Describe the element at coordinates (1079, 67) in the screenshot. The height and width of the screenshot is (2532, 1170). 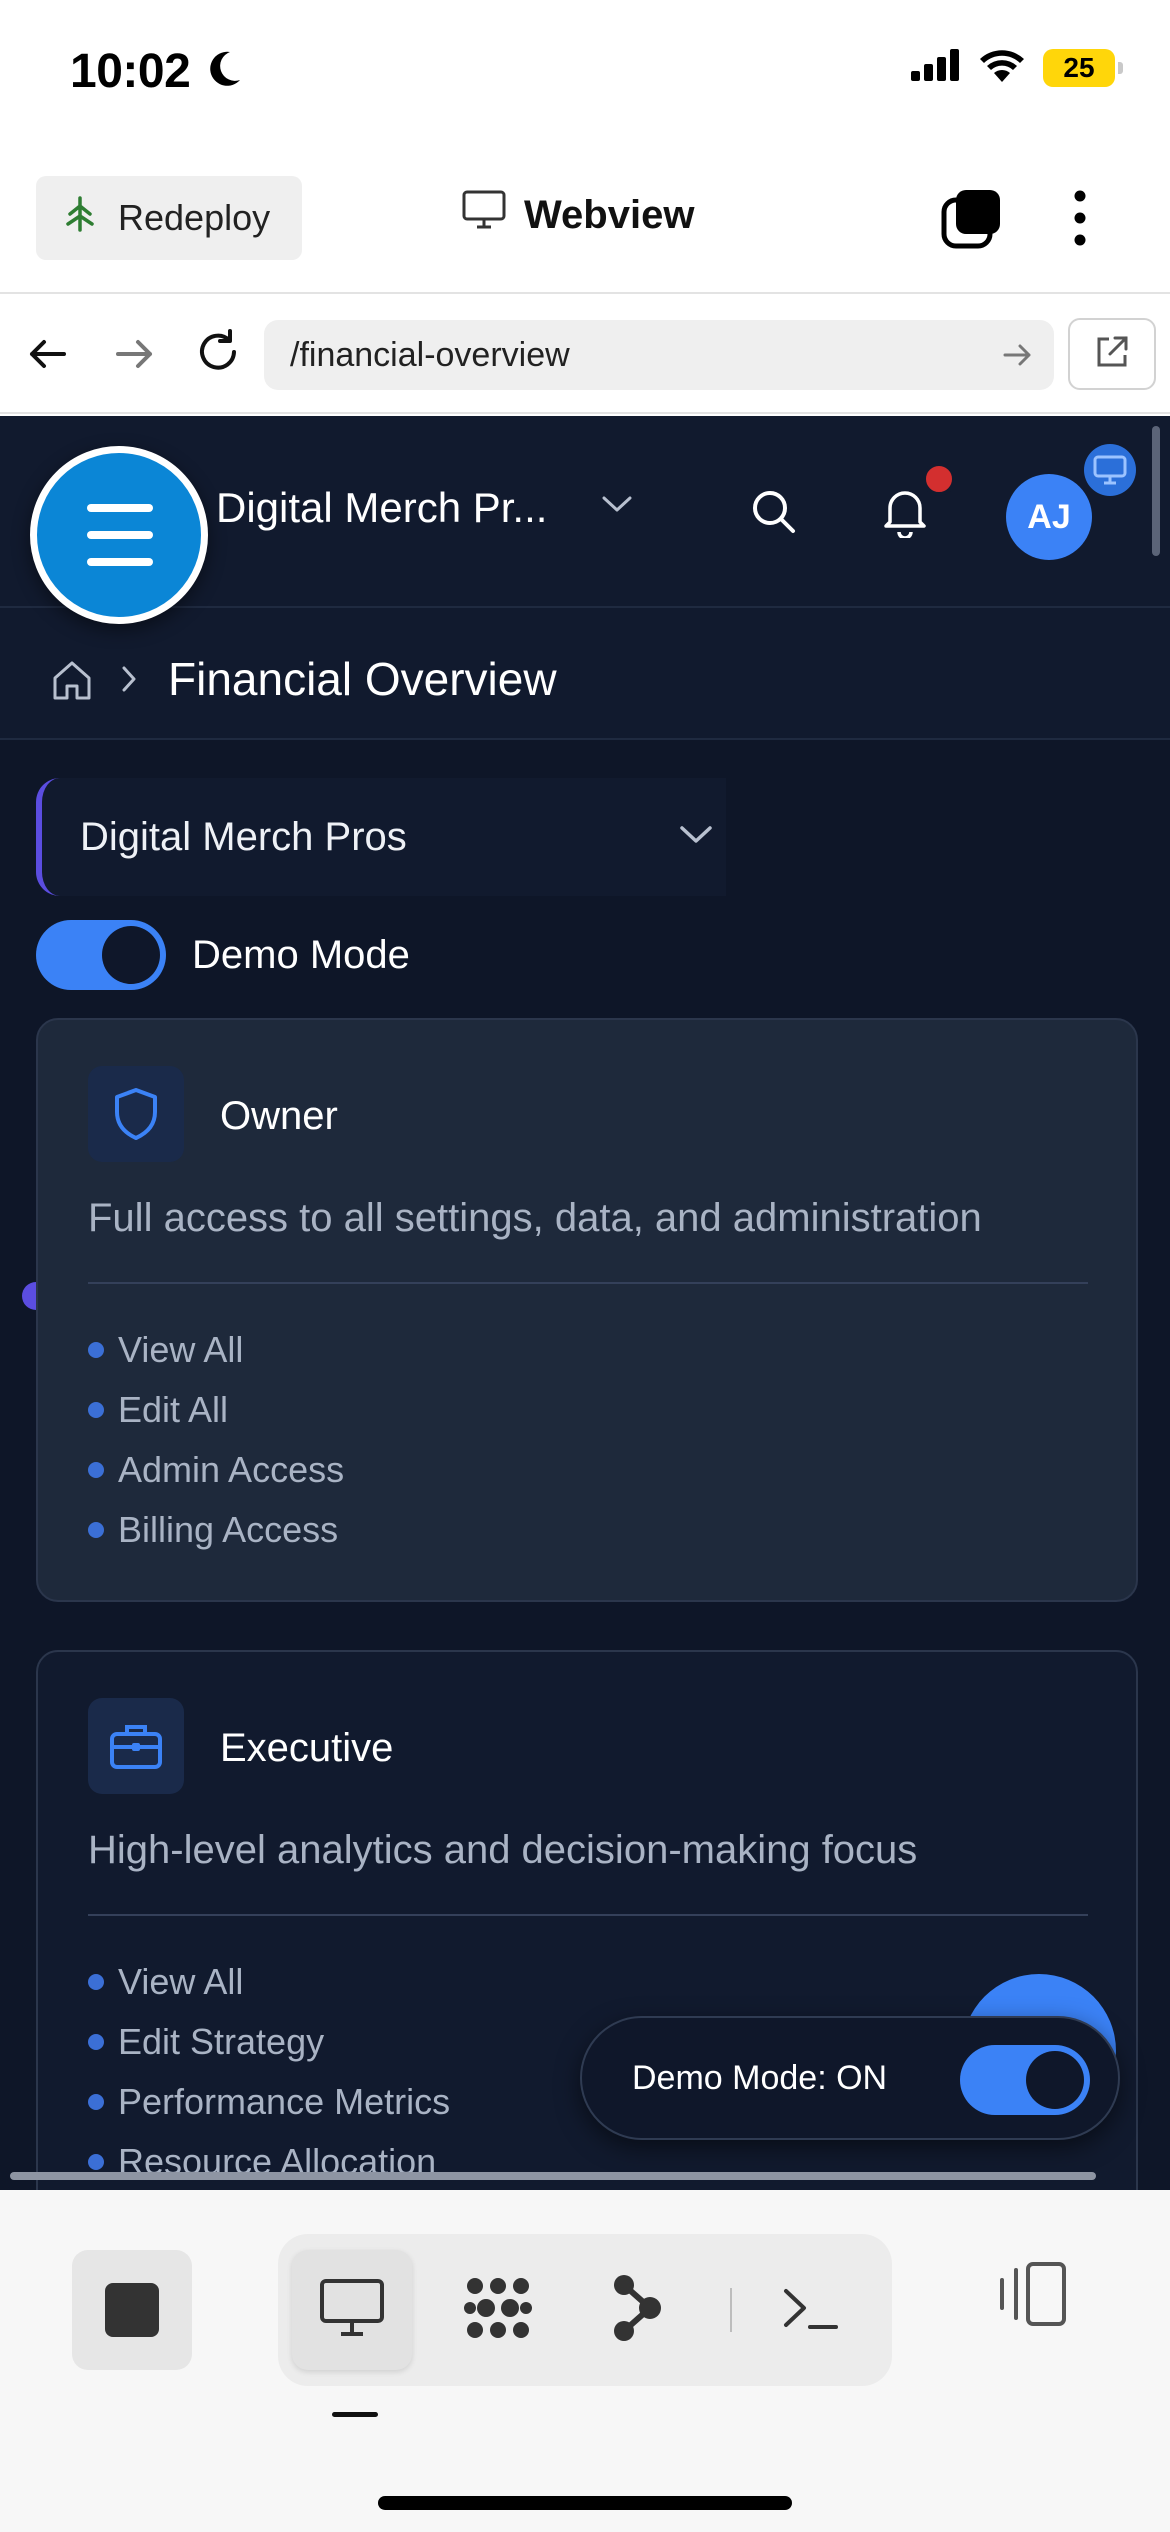
I see `battery-level: 25` at that location.